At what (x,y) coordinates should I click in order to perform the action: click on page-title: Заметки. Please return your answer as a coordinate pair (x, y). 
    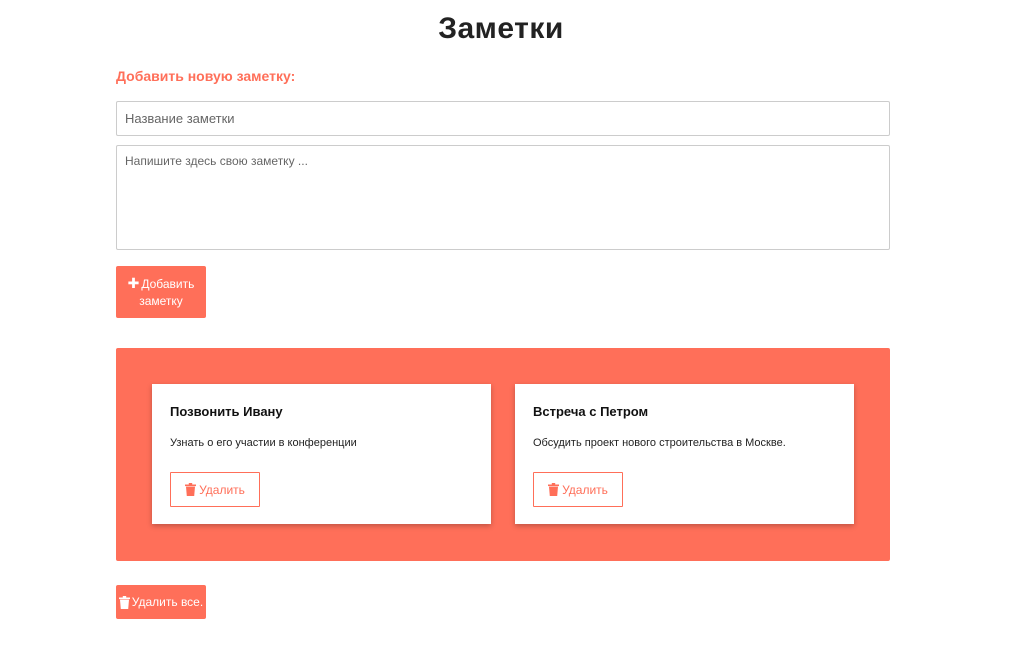
    Looking at the image, I should click on (501, 28).